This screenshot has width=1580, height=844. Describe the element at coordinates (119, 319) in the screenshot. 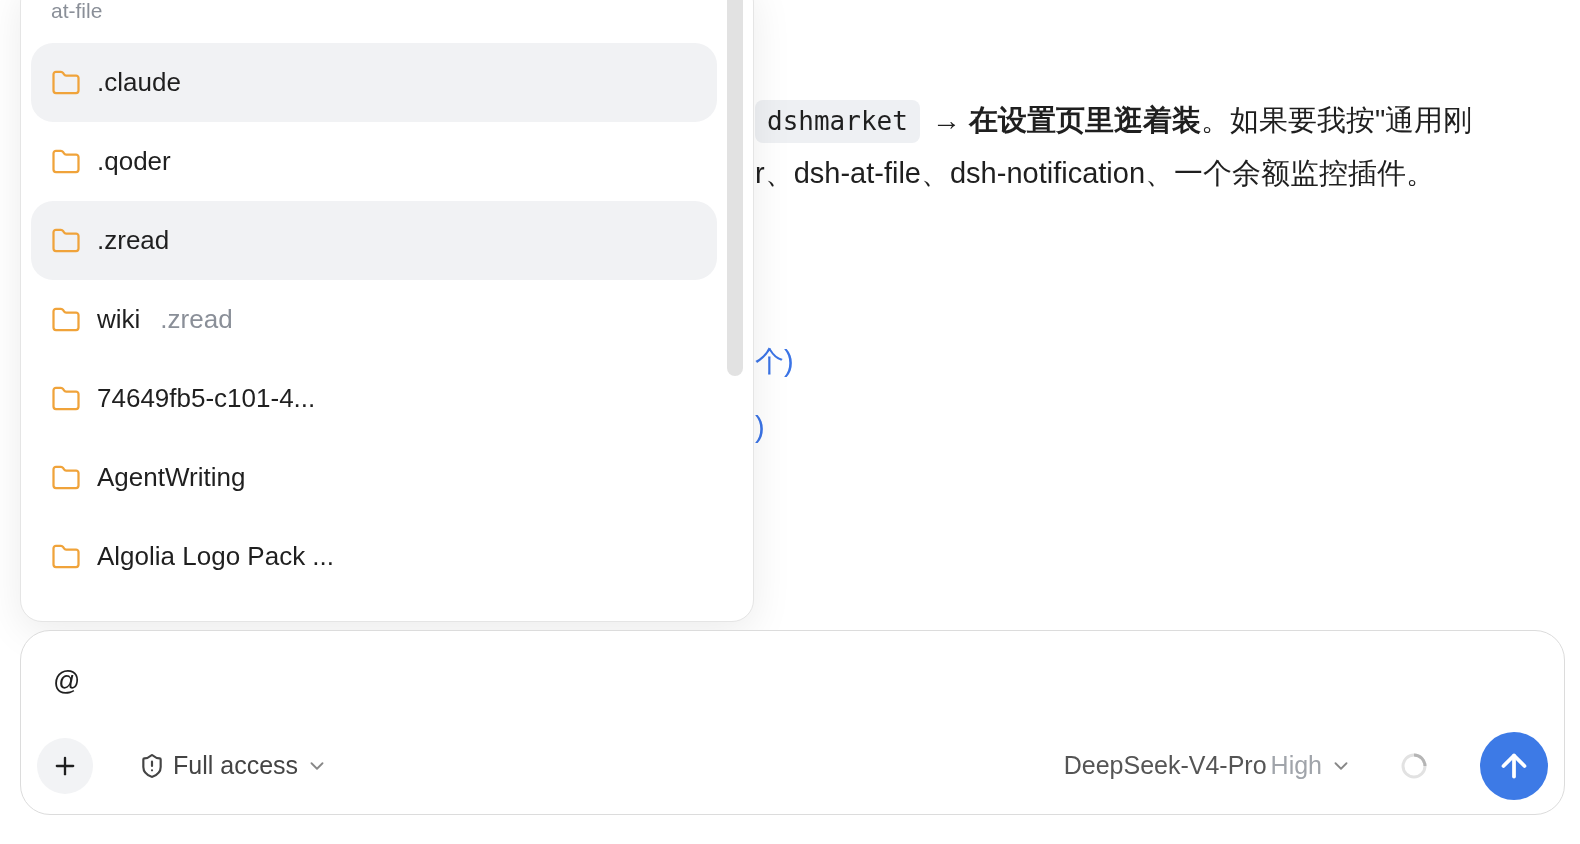

I see `file-name: wiki` at that location.